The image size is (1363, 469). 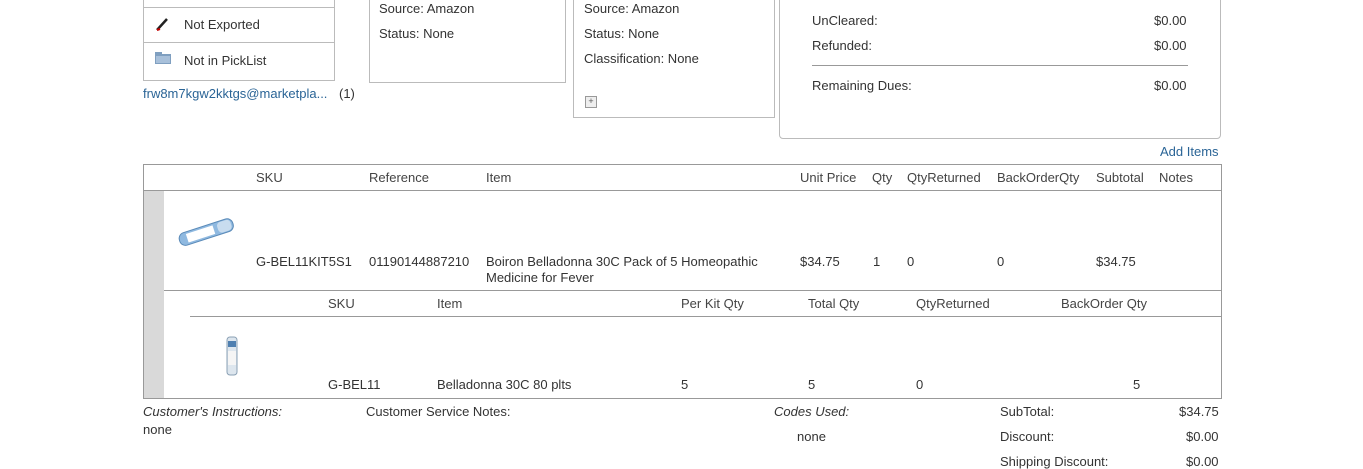 What do you see at coordinates (845, 20) in the screenshot?
I see `uncleared-label: UnCleared:` at bounding box center [845, 20].